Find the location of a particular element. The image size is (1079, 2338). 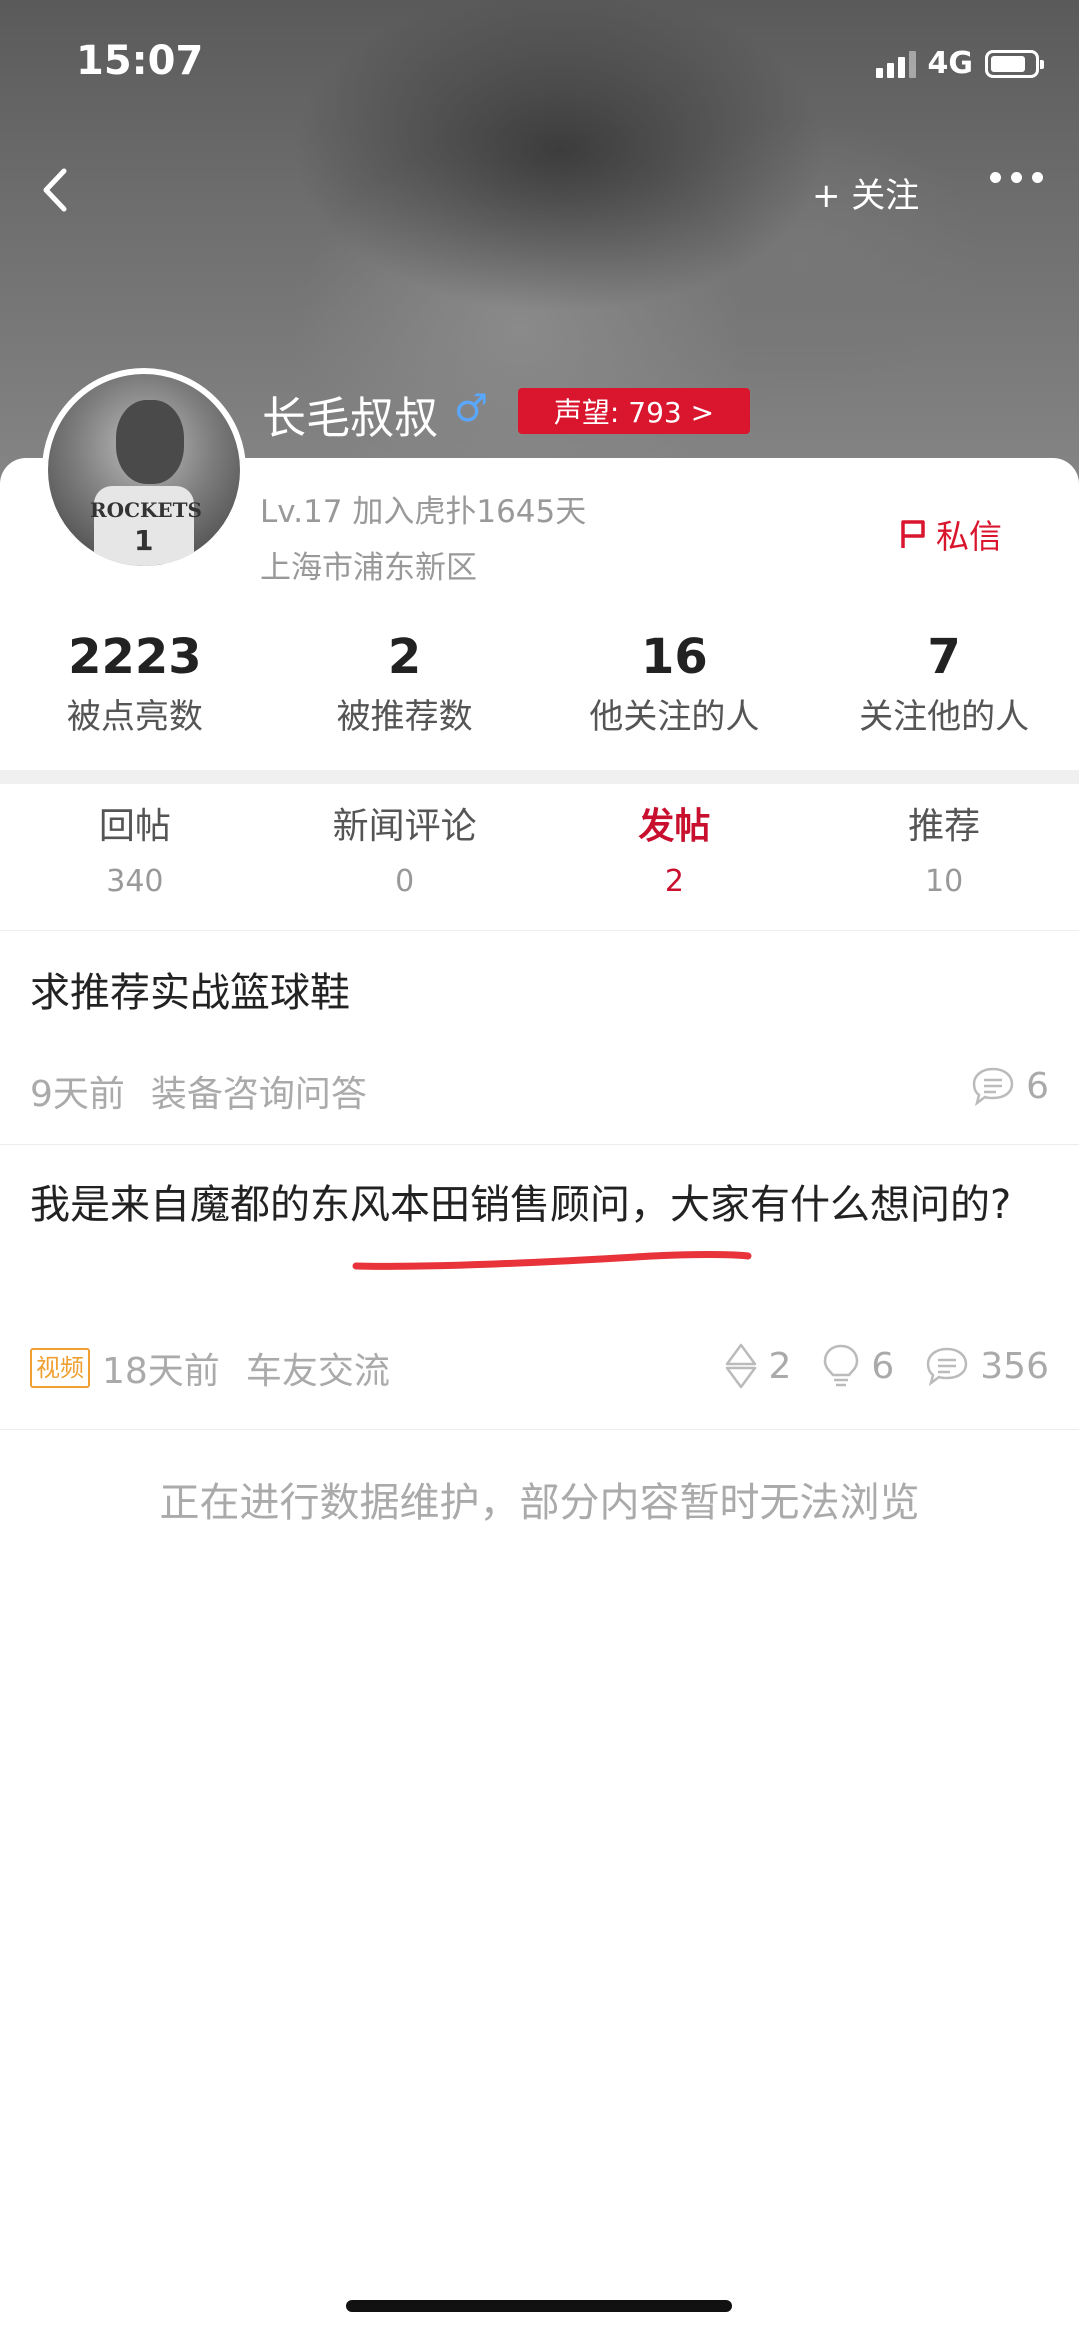

private-message-label: 私信 is located at coordinates (969, 536).